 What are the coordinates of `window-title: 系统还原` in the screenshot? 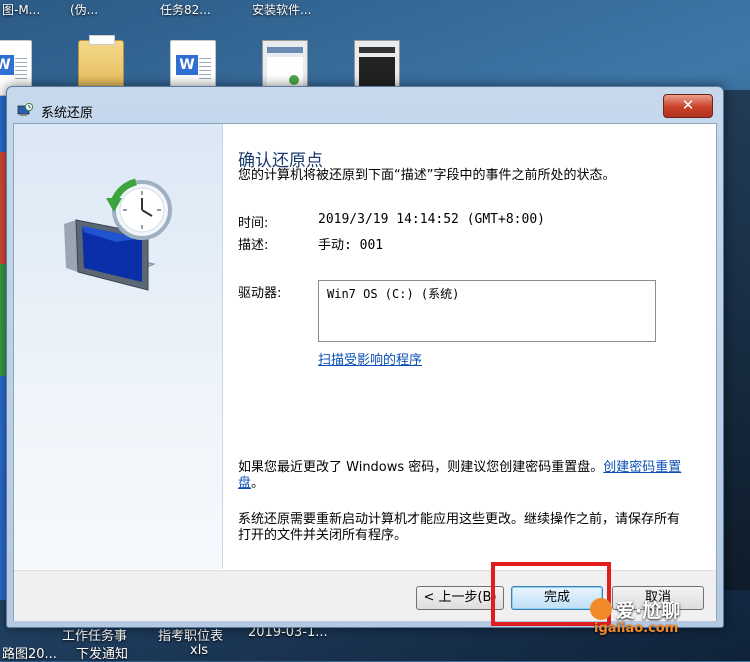 It's located at (67, 113).